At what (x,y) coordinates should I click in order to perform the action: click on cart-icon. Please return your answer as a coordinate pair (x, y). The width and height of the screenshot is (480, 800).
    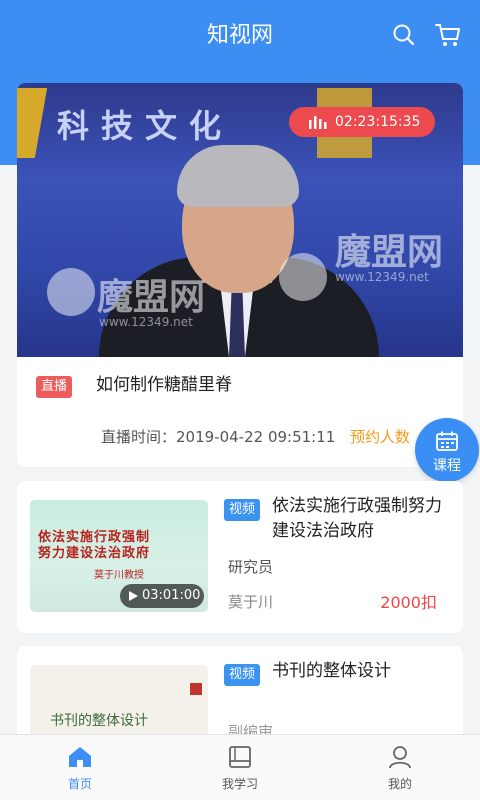
    Looking at the image, I should click on (448, 35).